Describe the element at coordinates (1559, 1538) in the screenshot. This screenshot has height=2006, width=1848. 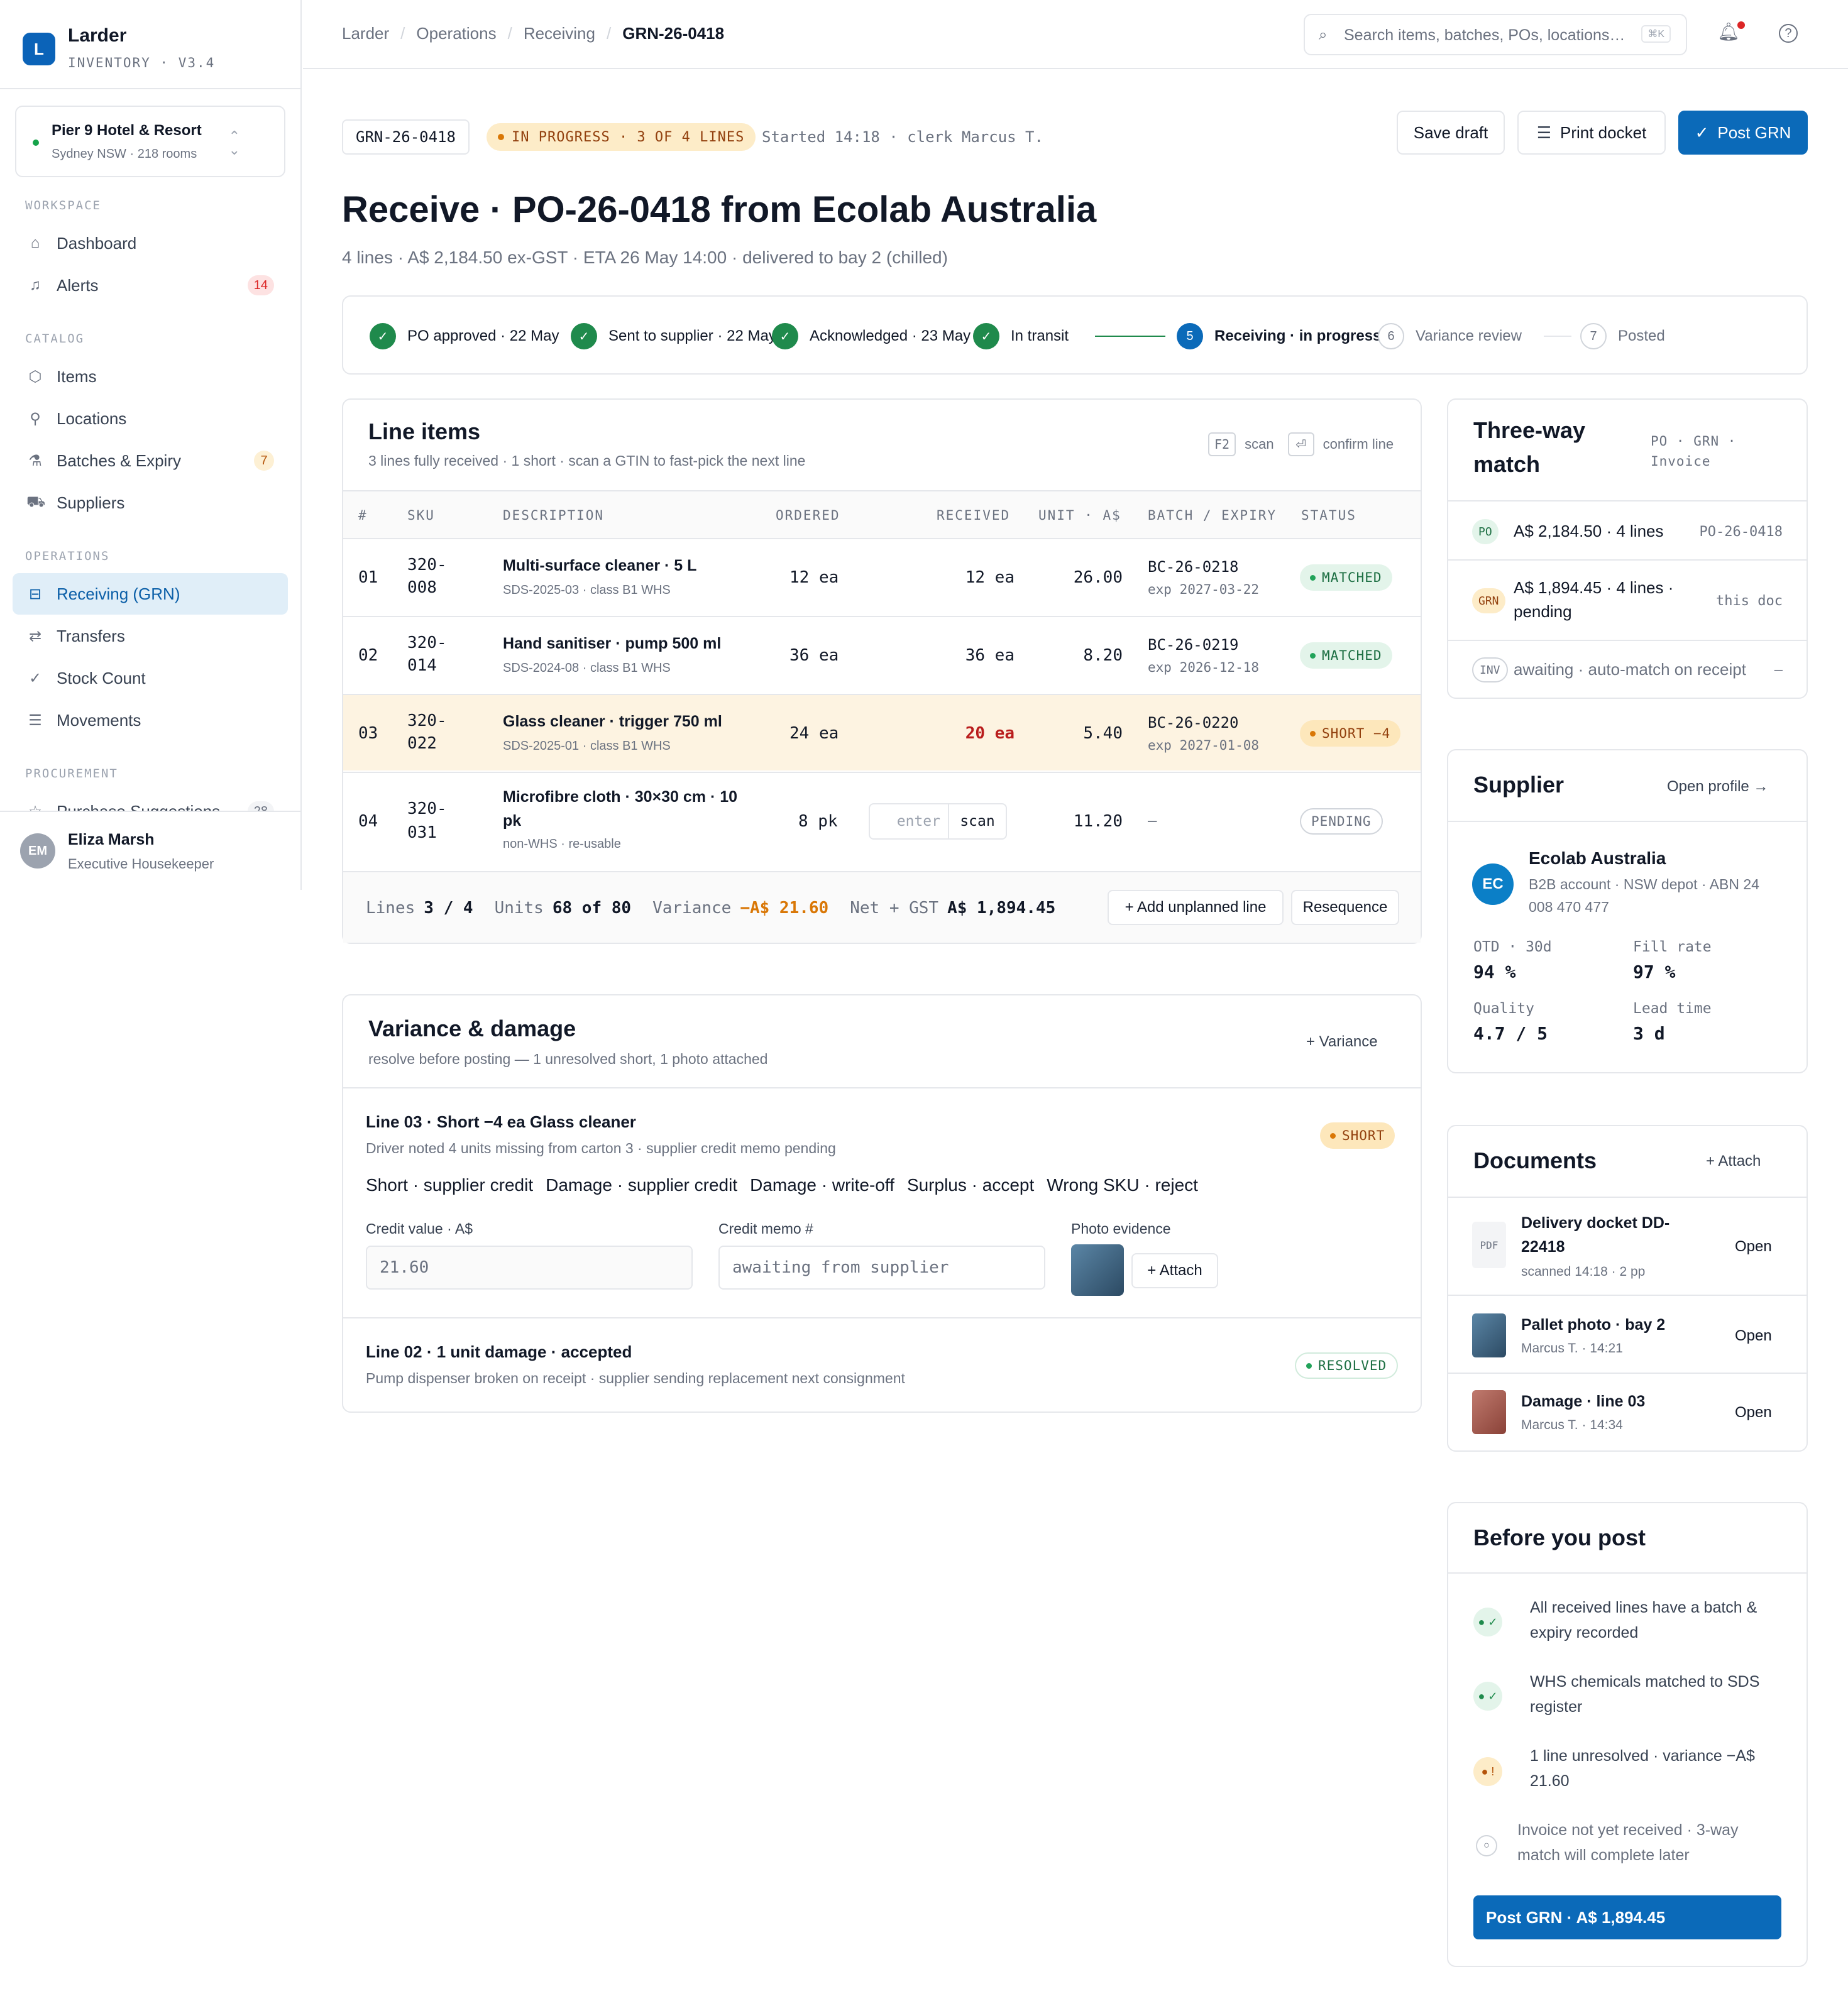
I see `checklist-title: Before you post` at that location.